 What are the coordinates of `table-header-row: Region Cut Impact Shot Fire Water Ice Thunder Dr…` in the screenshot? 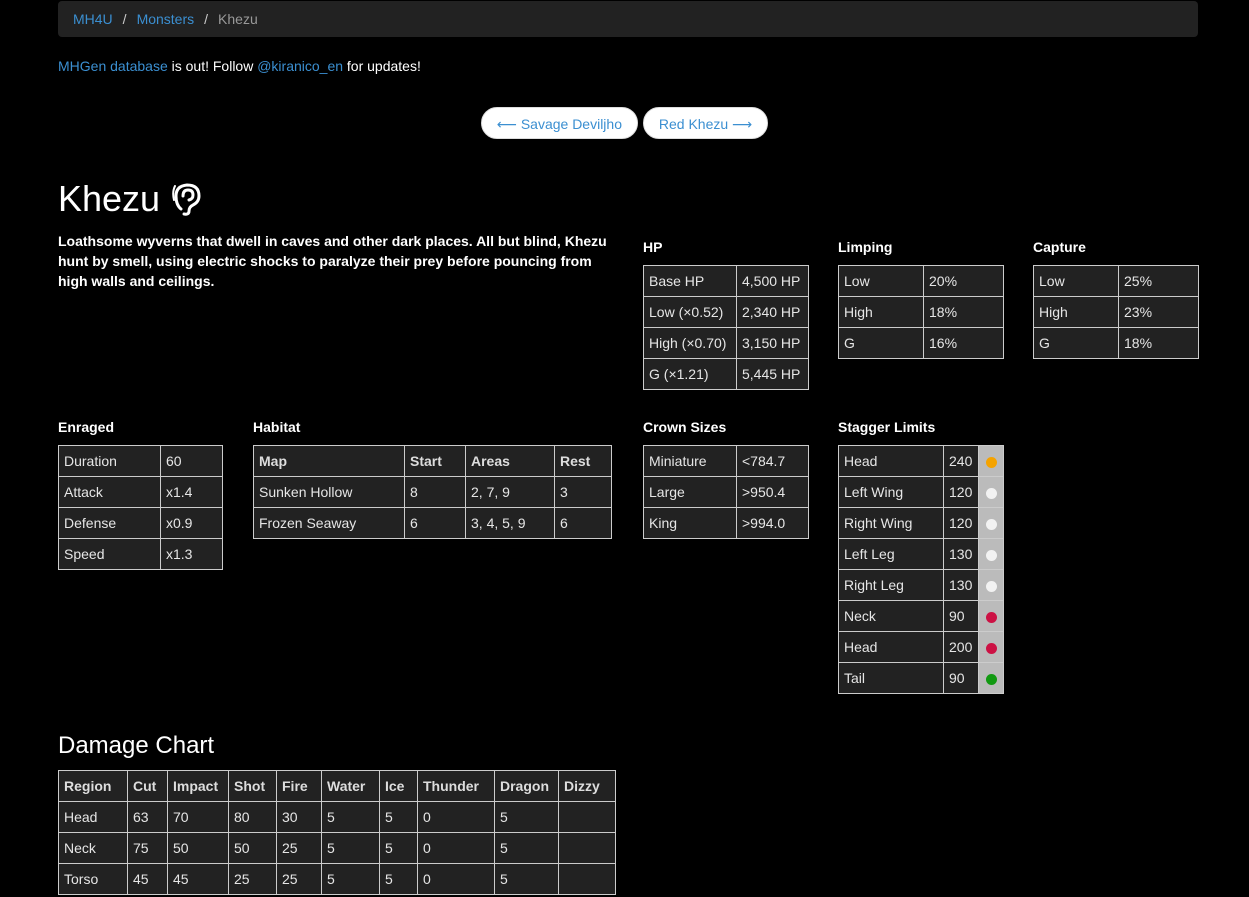 It's located at (337, 786).